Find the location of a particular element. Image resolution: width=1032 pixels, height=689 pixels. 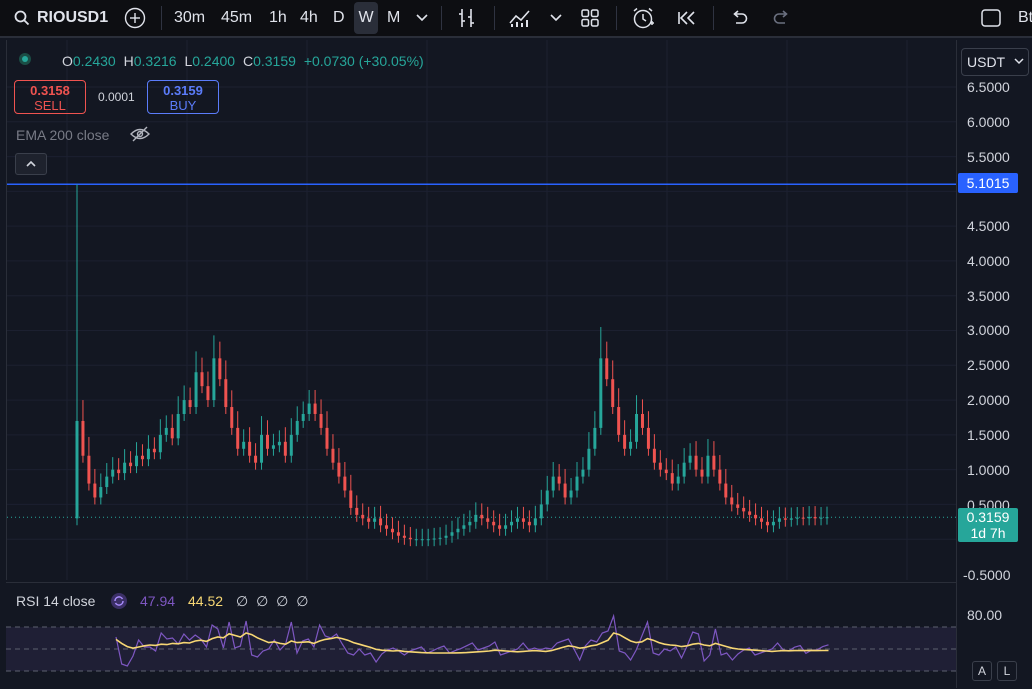

interval-w: W is located at coordinates (366, 18).